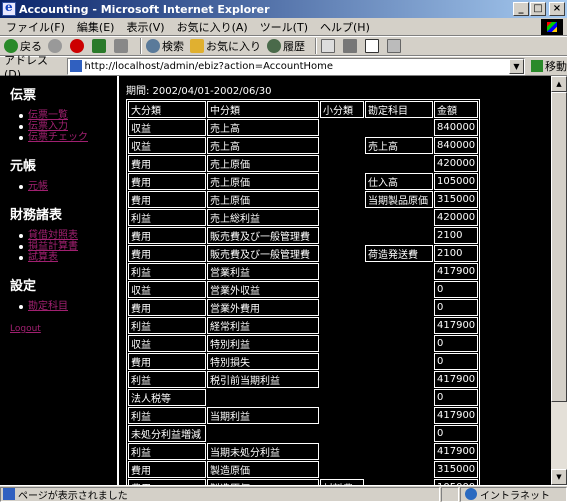 The image size is (567, 502). What do you see at coordinates (48, 126) in the screenshot?
I see `link-slip-entry: 伝票入力` at bounding box center [48, 126].